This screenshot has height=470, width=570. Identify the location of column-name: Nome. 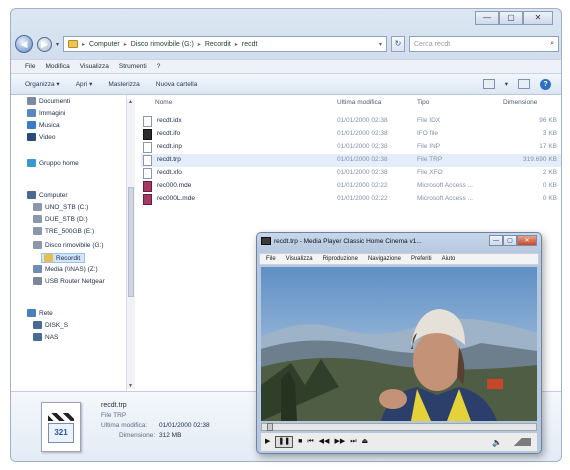
(163, 105).